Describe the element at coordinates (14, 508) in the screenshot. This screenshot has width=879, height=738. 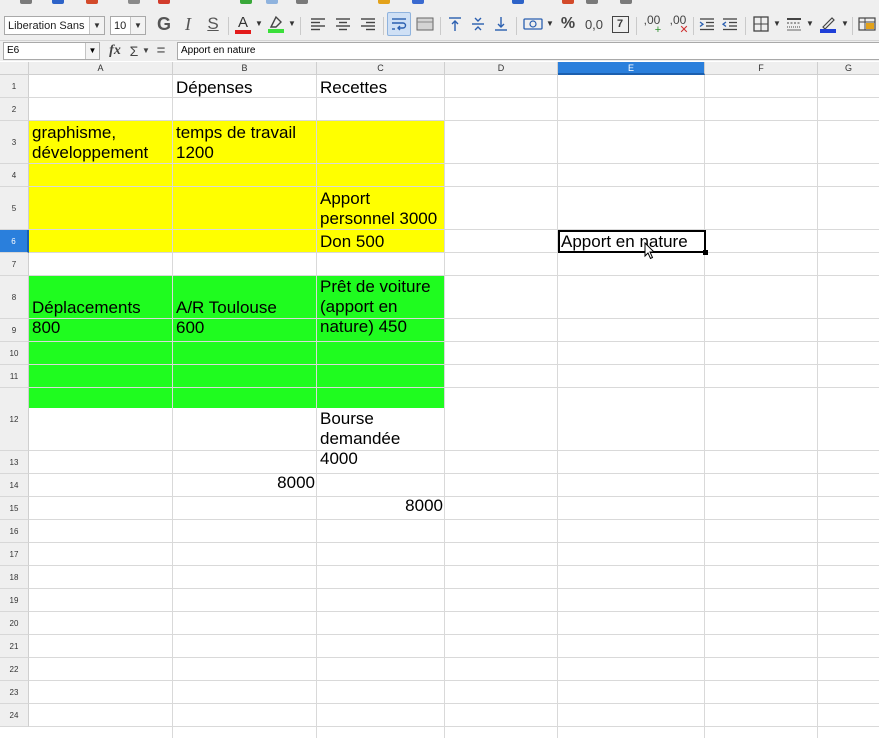
I see `row-header-15: 15` at that location.